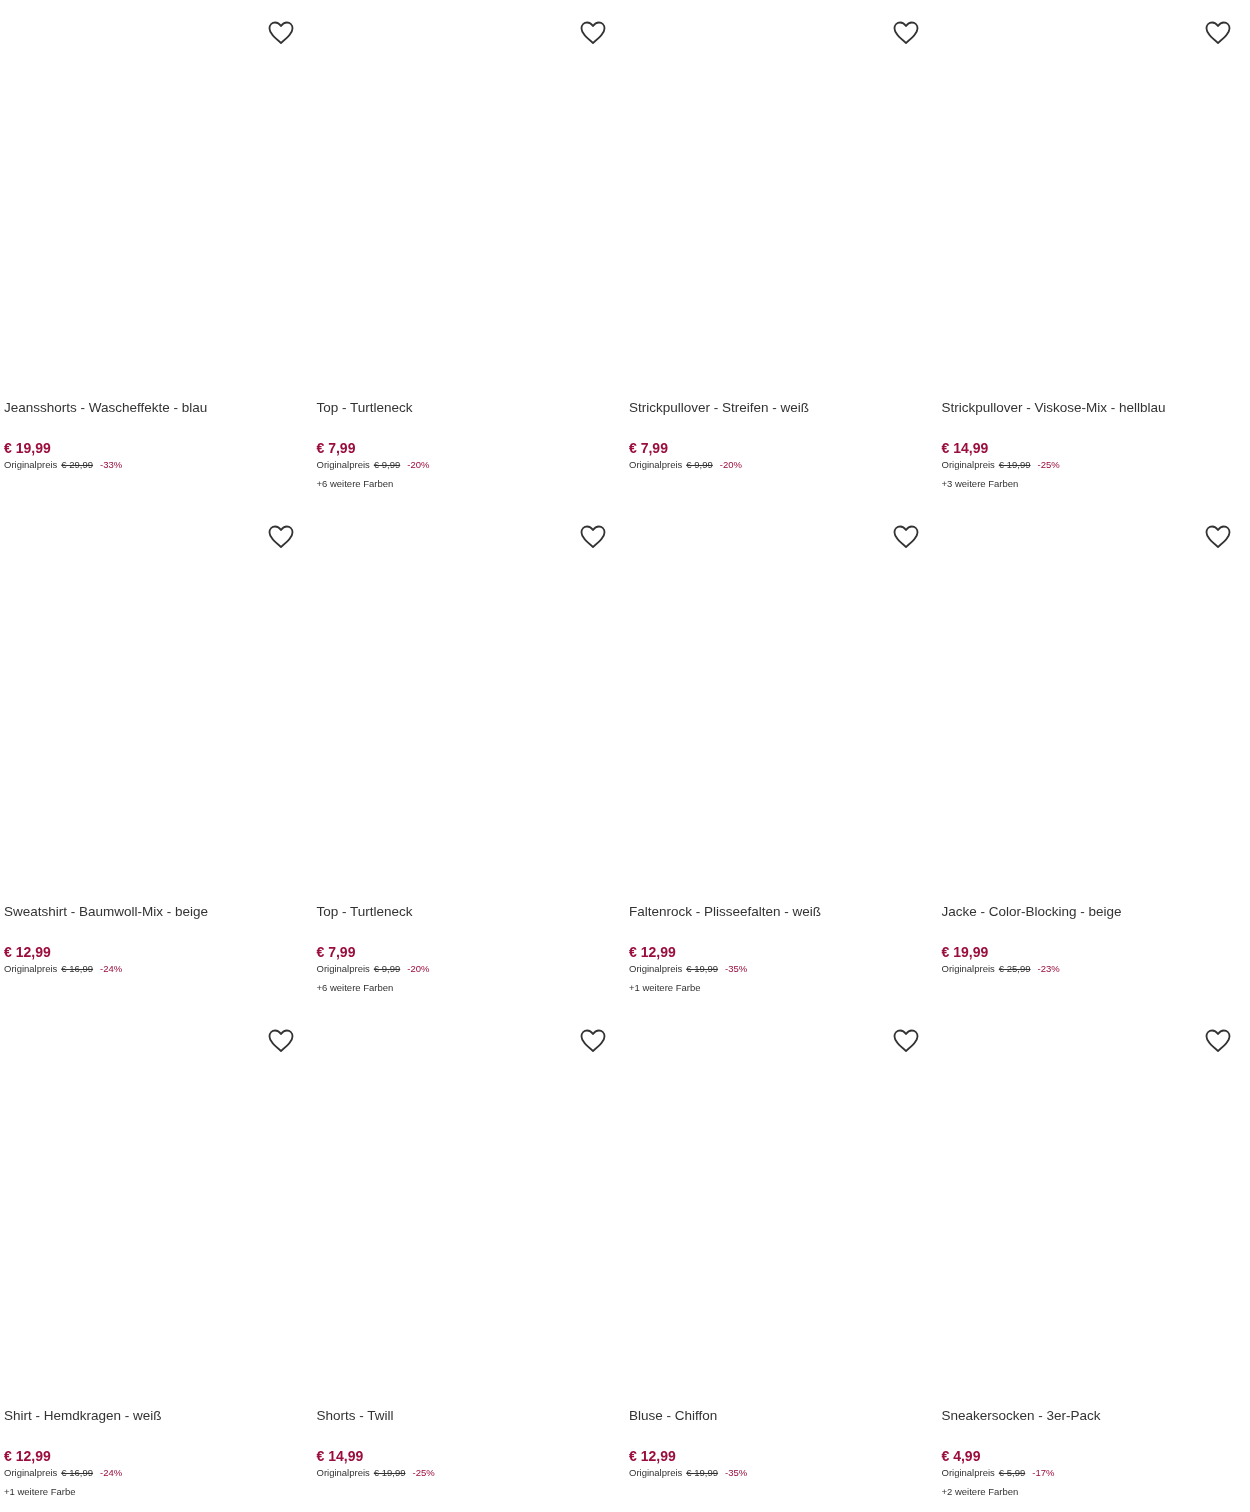 Image resolution: width=1250 pixels, height=1512 pixels. I want to click on product-title: Sneakersocken - 3er-Pack, so click(1021, 1415).